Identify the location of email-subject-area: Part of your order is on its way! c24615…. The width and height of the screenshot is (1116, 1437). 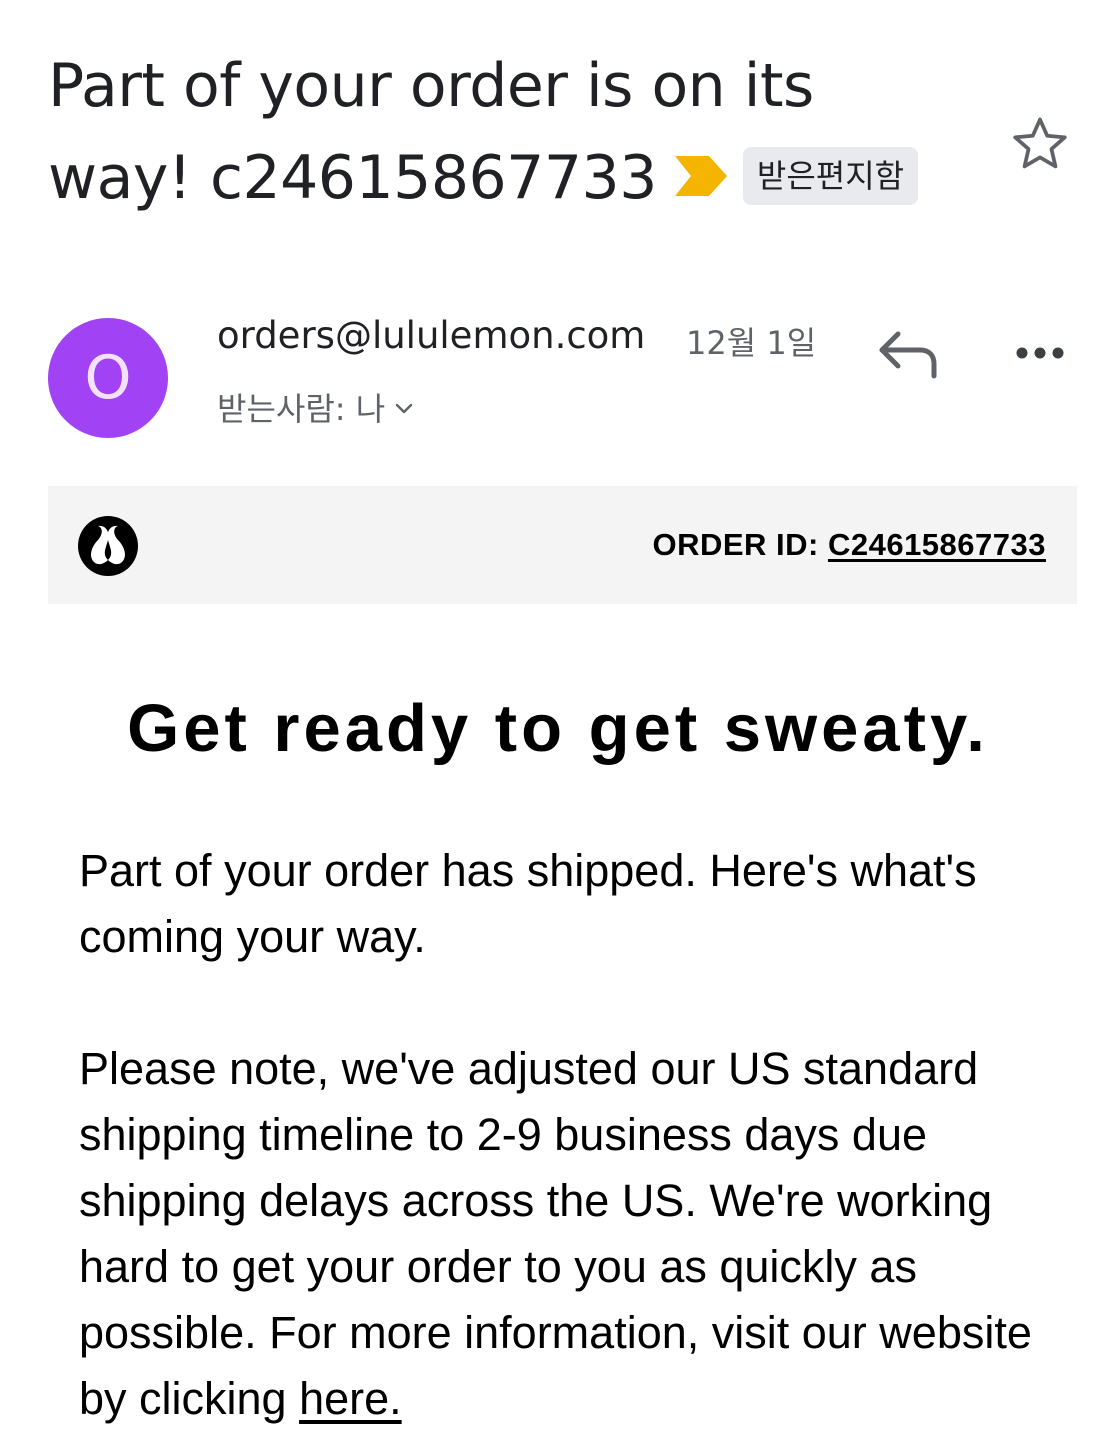
(498, 132).